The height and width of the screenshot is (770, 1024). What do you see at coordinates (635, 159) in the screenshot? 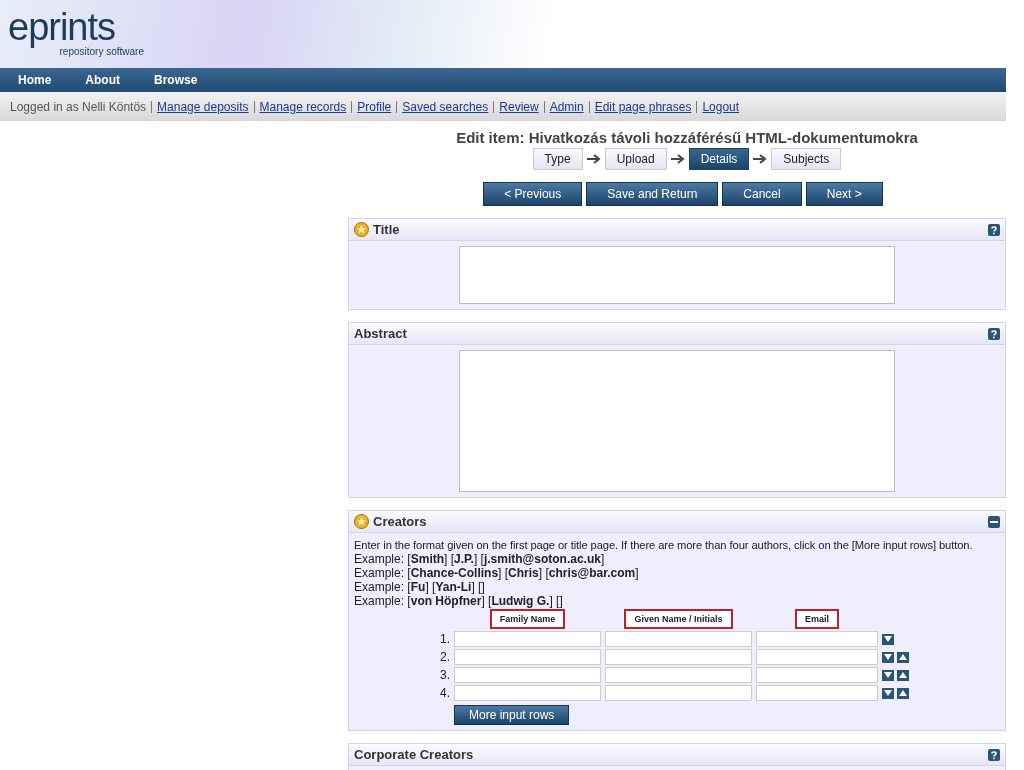
I see `workflow-step: Upload` at bounding box center [635, 159].